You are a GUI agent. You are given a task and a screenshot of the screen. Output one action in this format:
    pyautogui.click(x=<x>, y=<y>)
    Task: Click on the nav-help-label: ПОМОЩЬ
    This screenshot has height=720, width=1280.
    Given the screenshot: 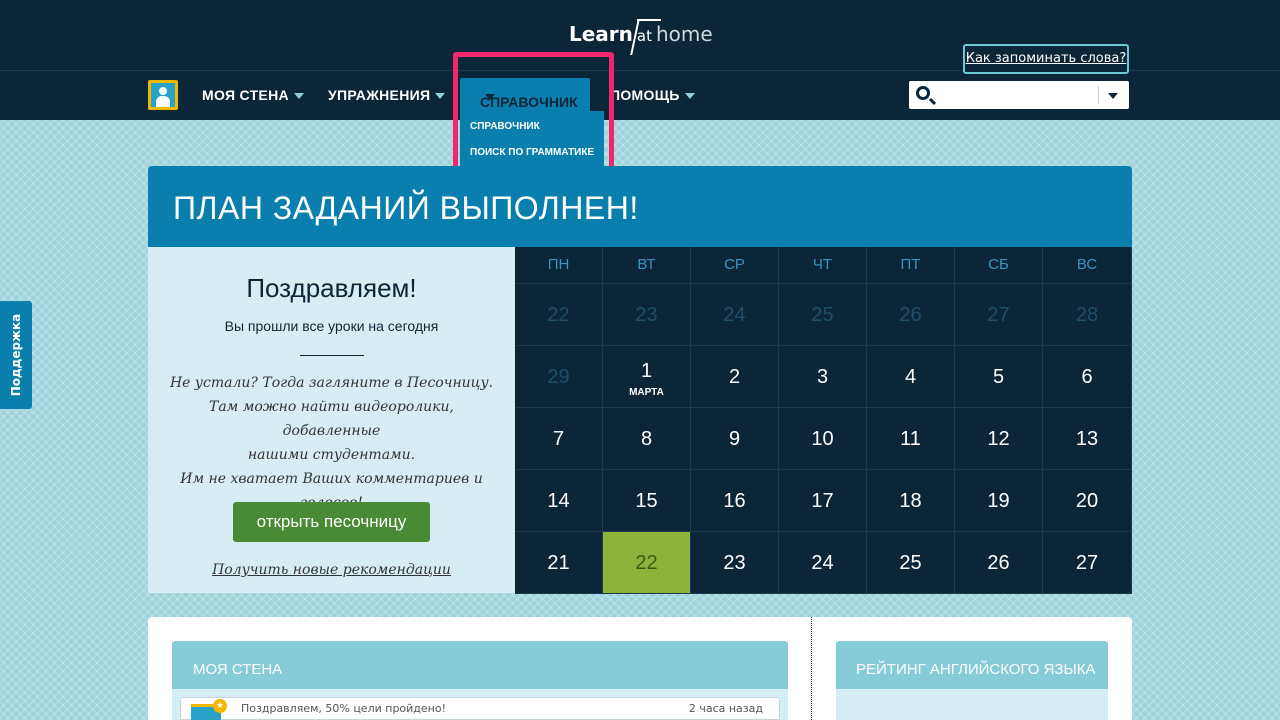 What is the action you would take?
    pyautogui.click(x=645, y=95)
    